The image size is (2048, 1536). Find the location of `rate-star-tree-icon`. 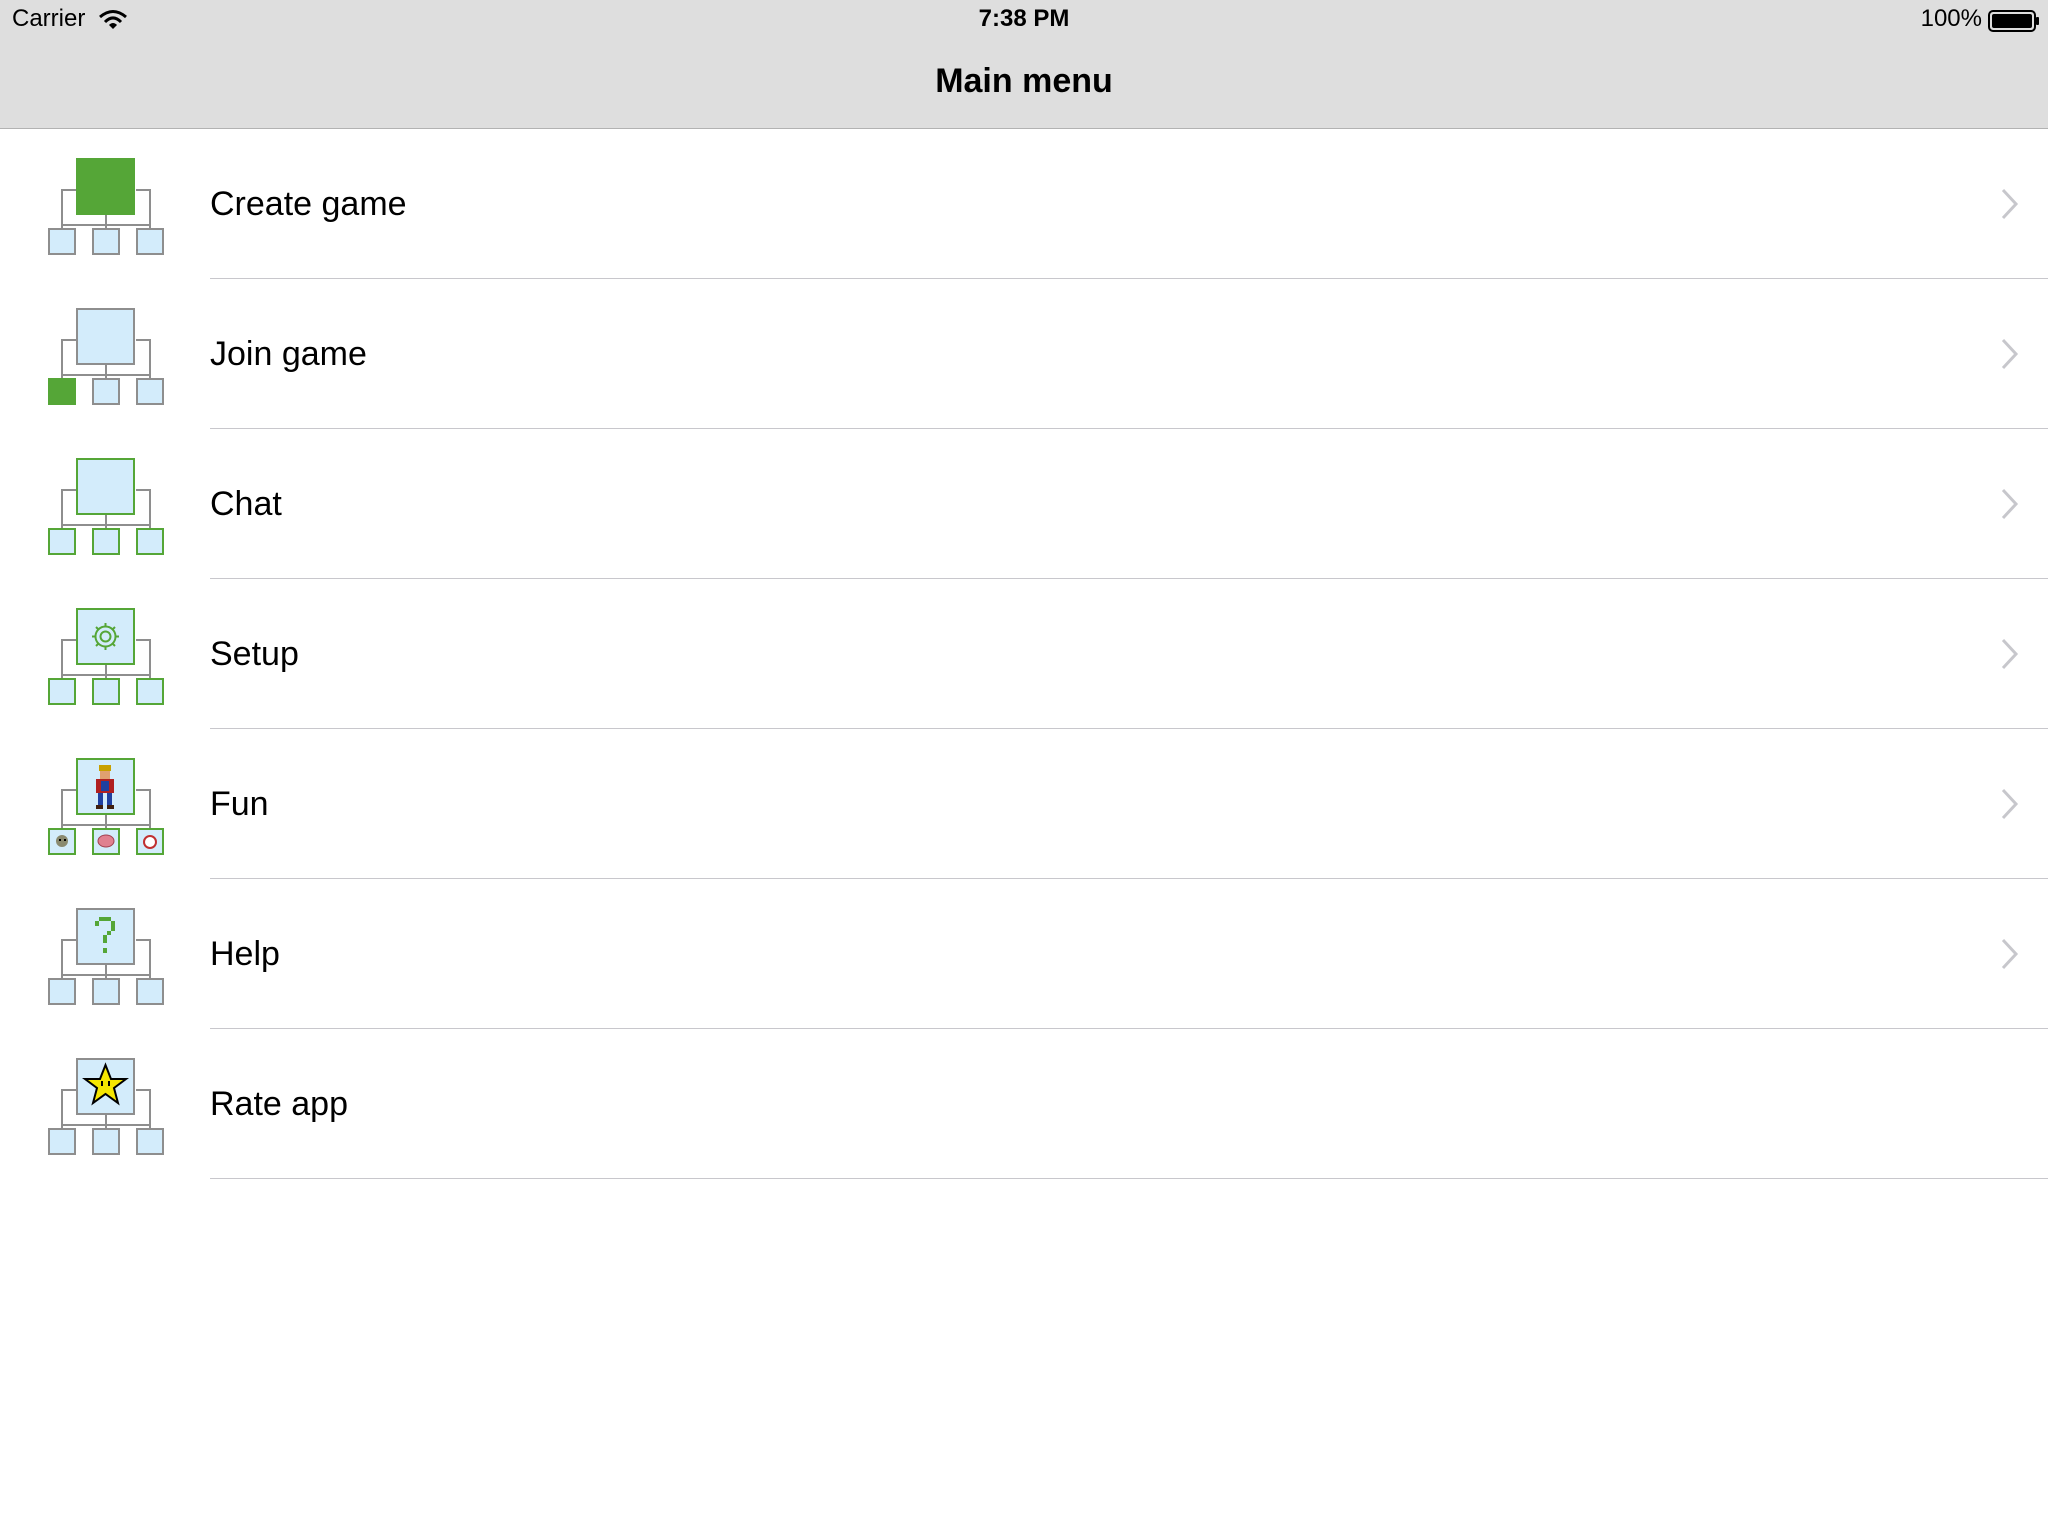

rate-star-tree-icon is located at coordinates (106, 1106).